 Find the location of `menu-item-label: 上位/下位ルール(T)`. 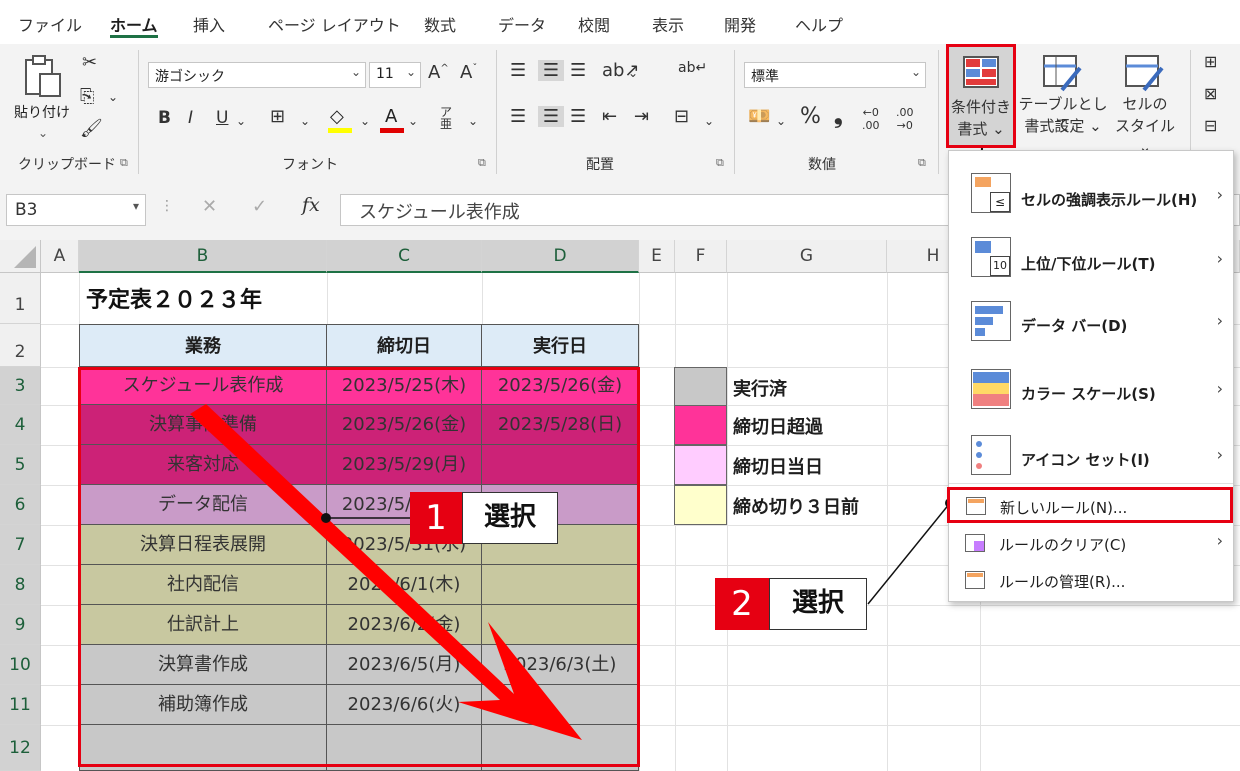

menu-item-label: 上位/下位ルール(T) is located at coordinates (1088, 264).